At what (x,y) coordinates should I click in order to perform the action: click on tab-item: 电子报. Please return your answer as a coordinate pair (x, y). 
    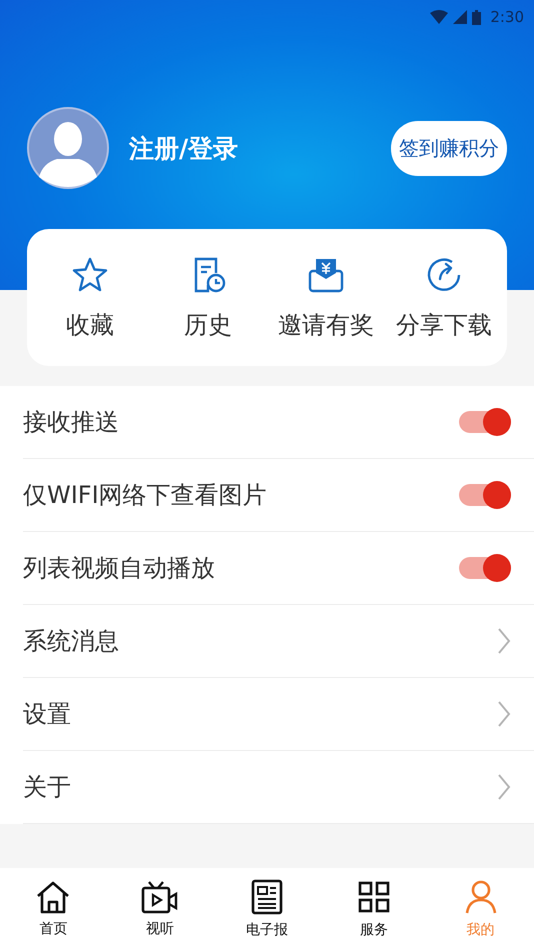
    Looking at the image, I should click on (267, 909).